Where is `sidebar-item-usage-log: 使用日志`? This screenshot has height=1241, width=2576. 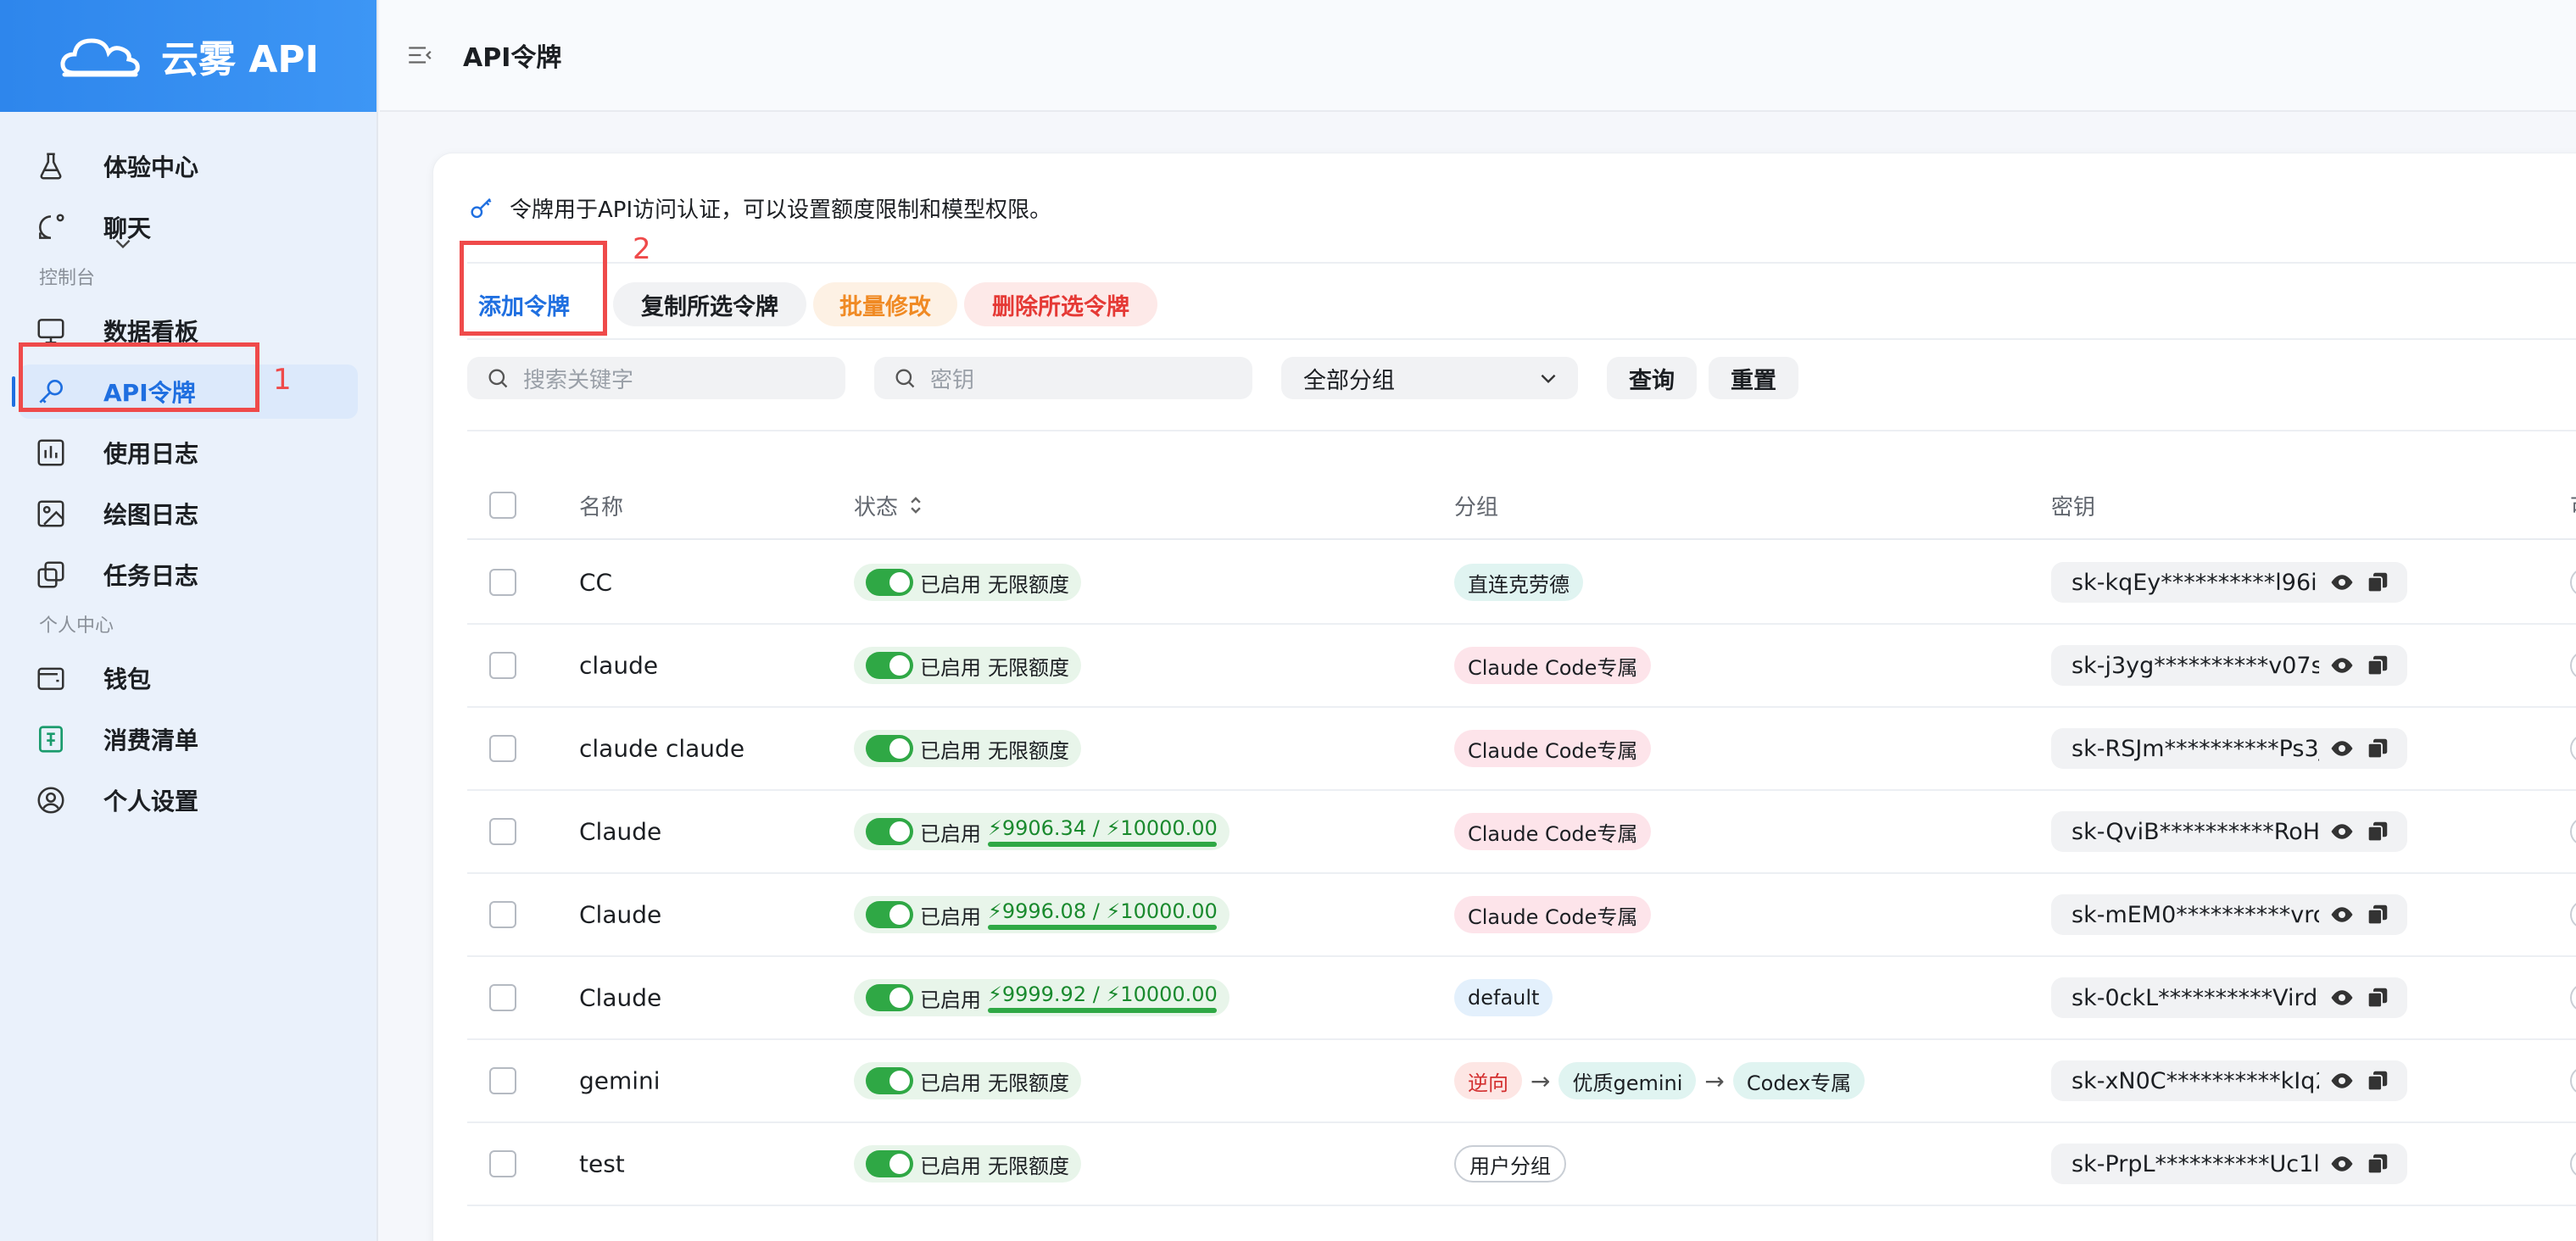 sidebar-item-usage-log: 使用日志 is located at coordinates (188, 452).